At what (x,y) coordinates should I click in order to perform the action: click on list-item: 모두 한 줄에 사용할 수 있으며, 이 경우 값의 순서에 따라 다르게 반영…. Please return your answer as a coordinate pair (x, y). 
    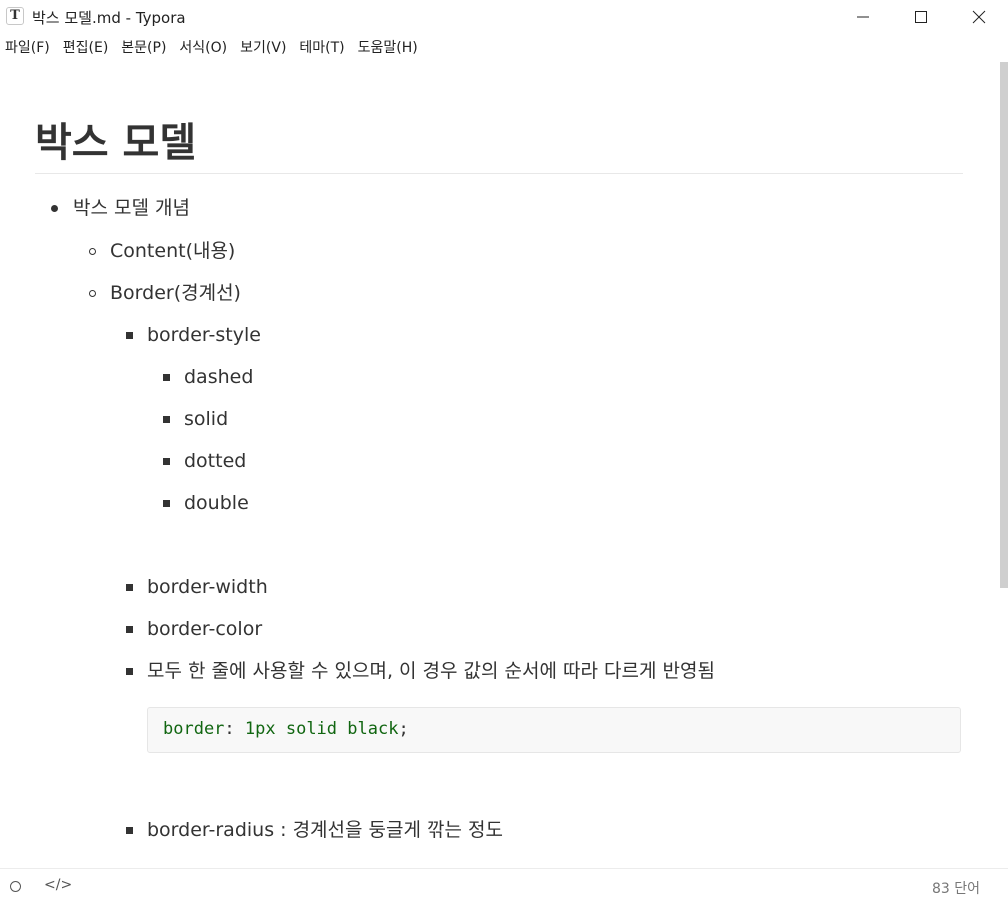
    Looking at the image, I should click on (431, 671).